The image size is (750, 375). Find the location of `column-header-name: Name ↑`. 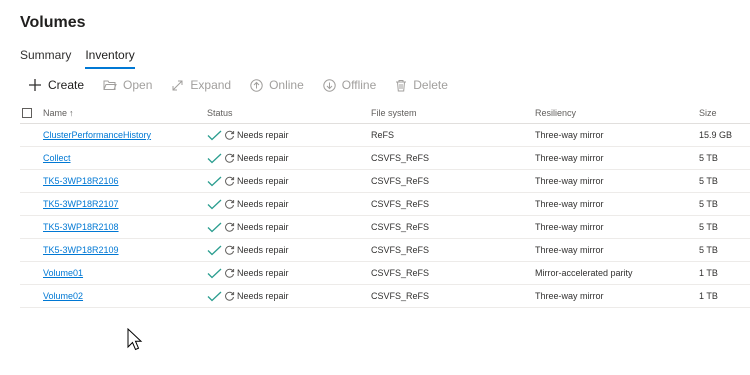

column-header-name: Name ↑ is located at coordinates (125, 113).